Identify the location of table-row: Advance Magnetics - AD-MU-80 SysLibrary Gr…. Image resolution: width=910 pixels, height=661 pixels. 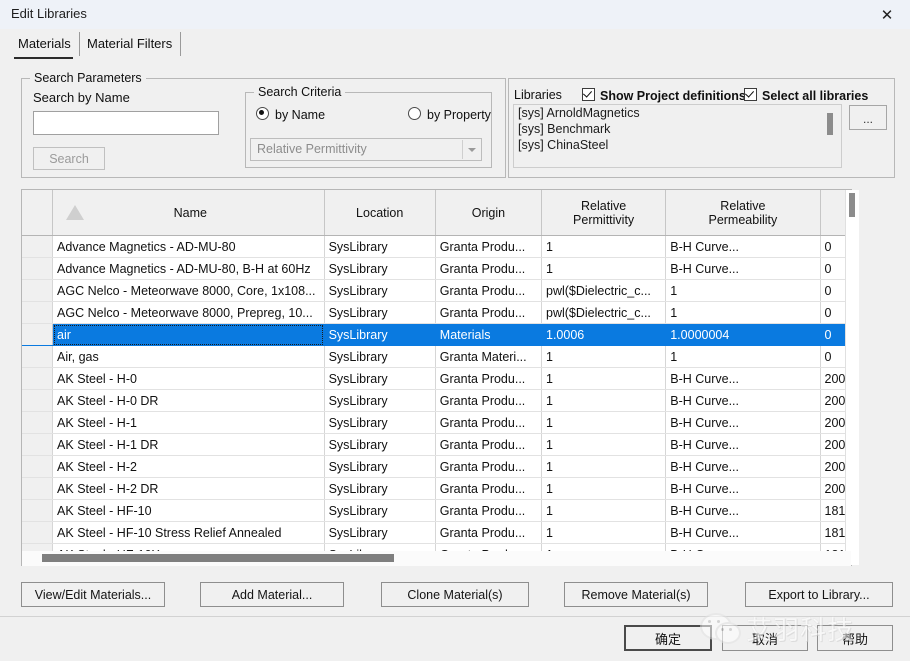
(436, 246).